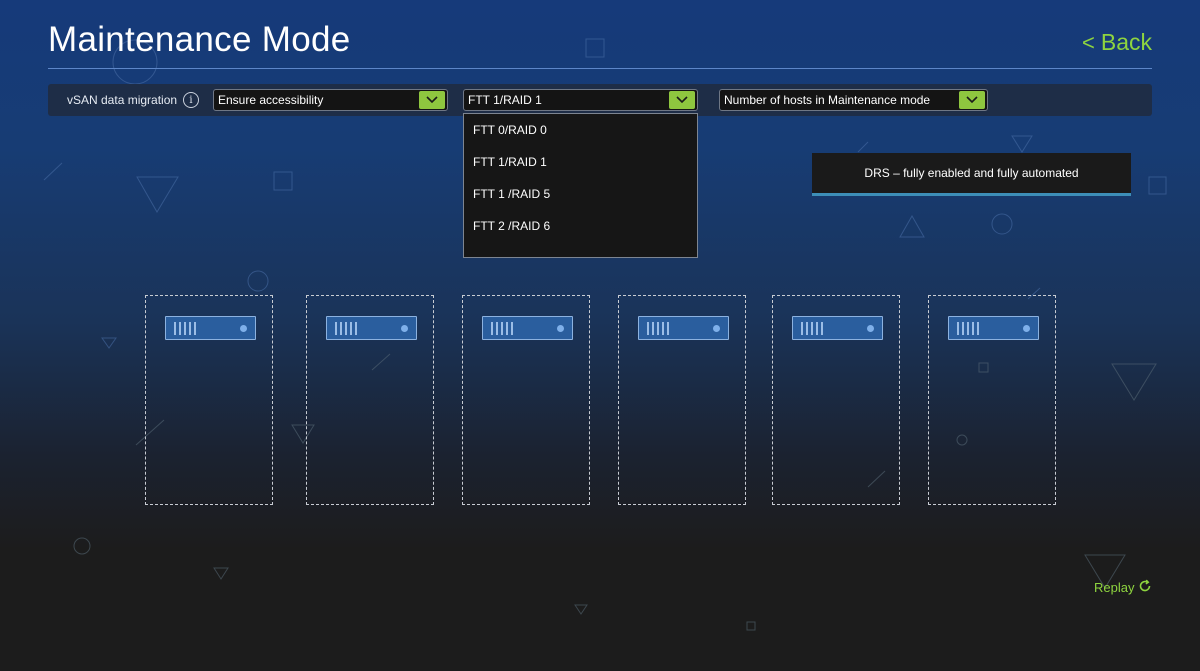  Describe the element at coordinates (1145, 587) in the screenshot. I see `refresh-icon` at that location.